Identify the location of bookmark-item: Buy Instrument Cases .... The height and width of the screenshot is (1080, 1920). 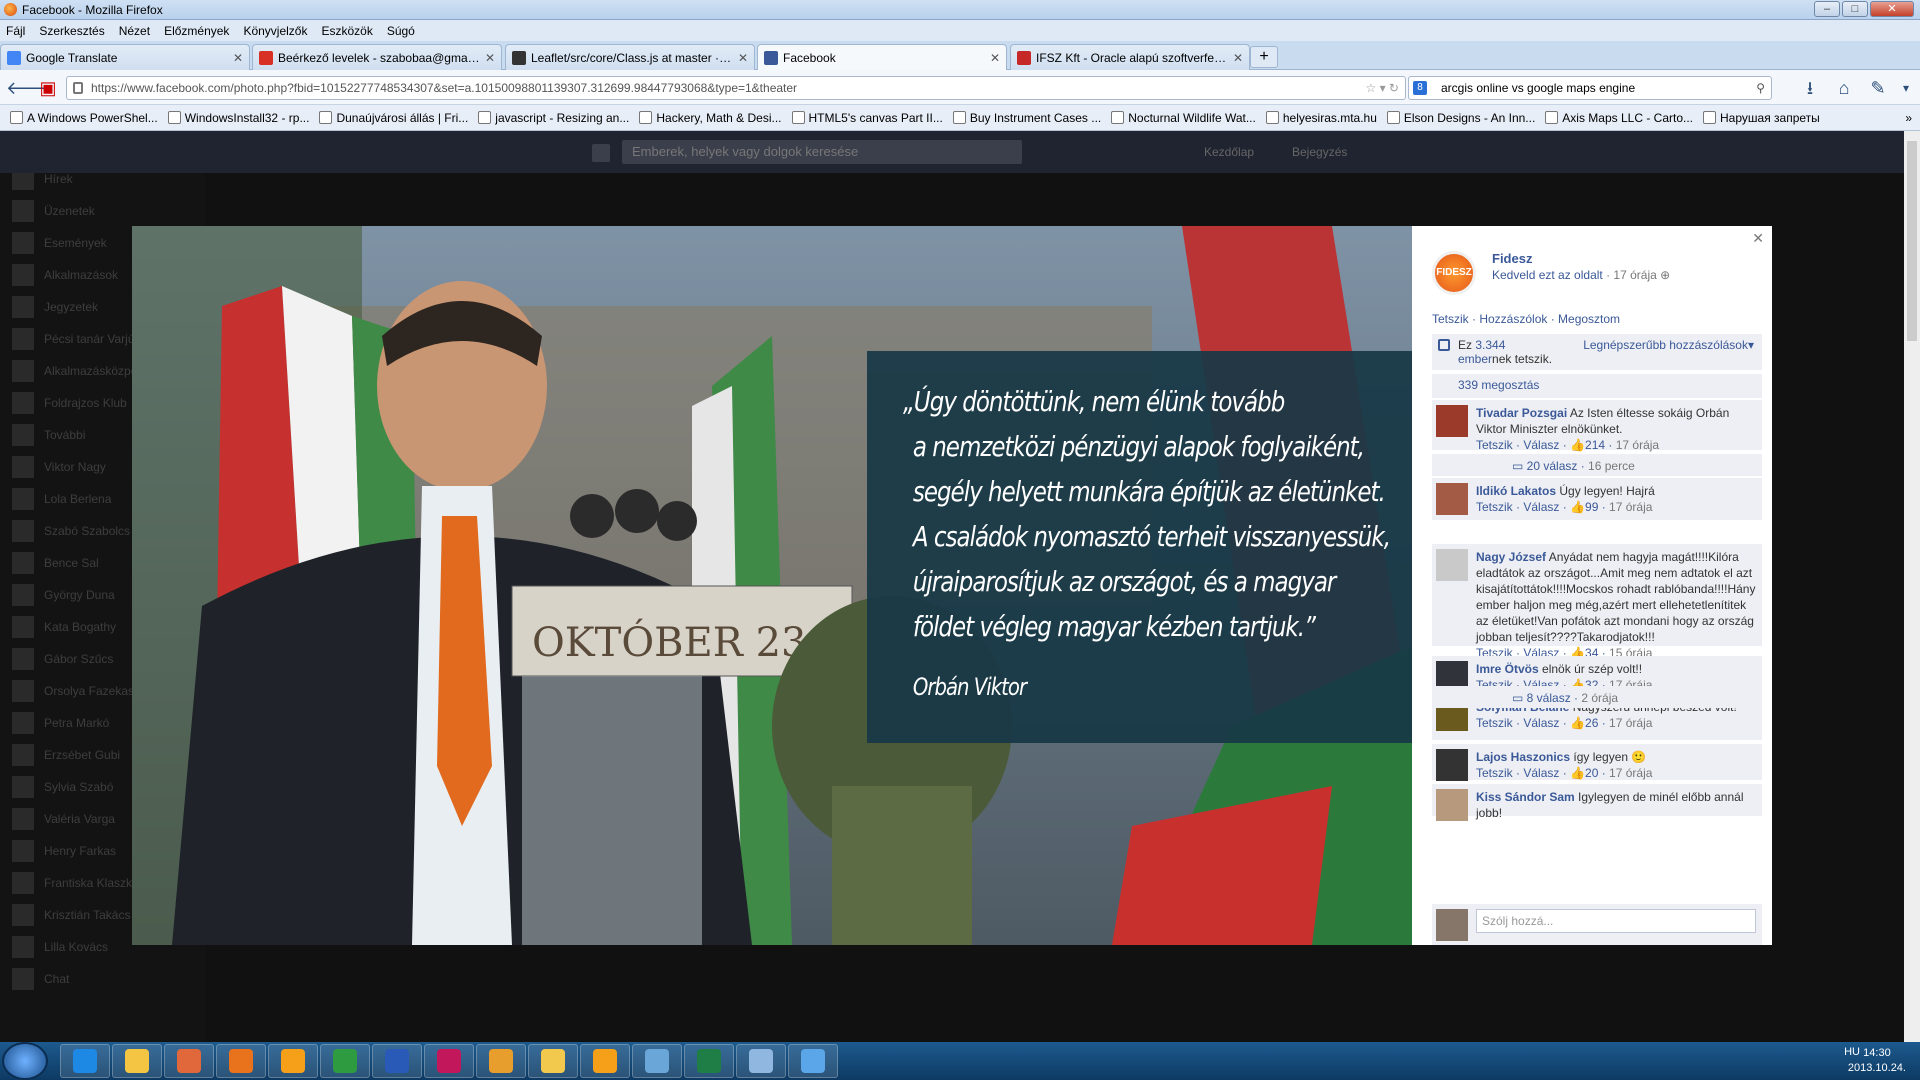
(1026, 118).